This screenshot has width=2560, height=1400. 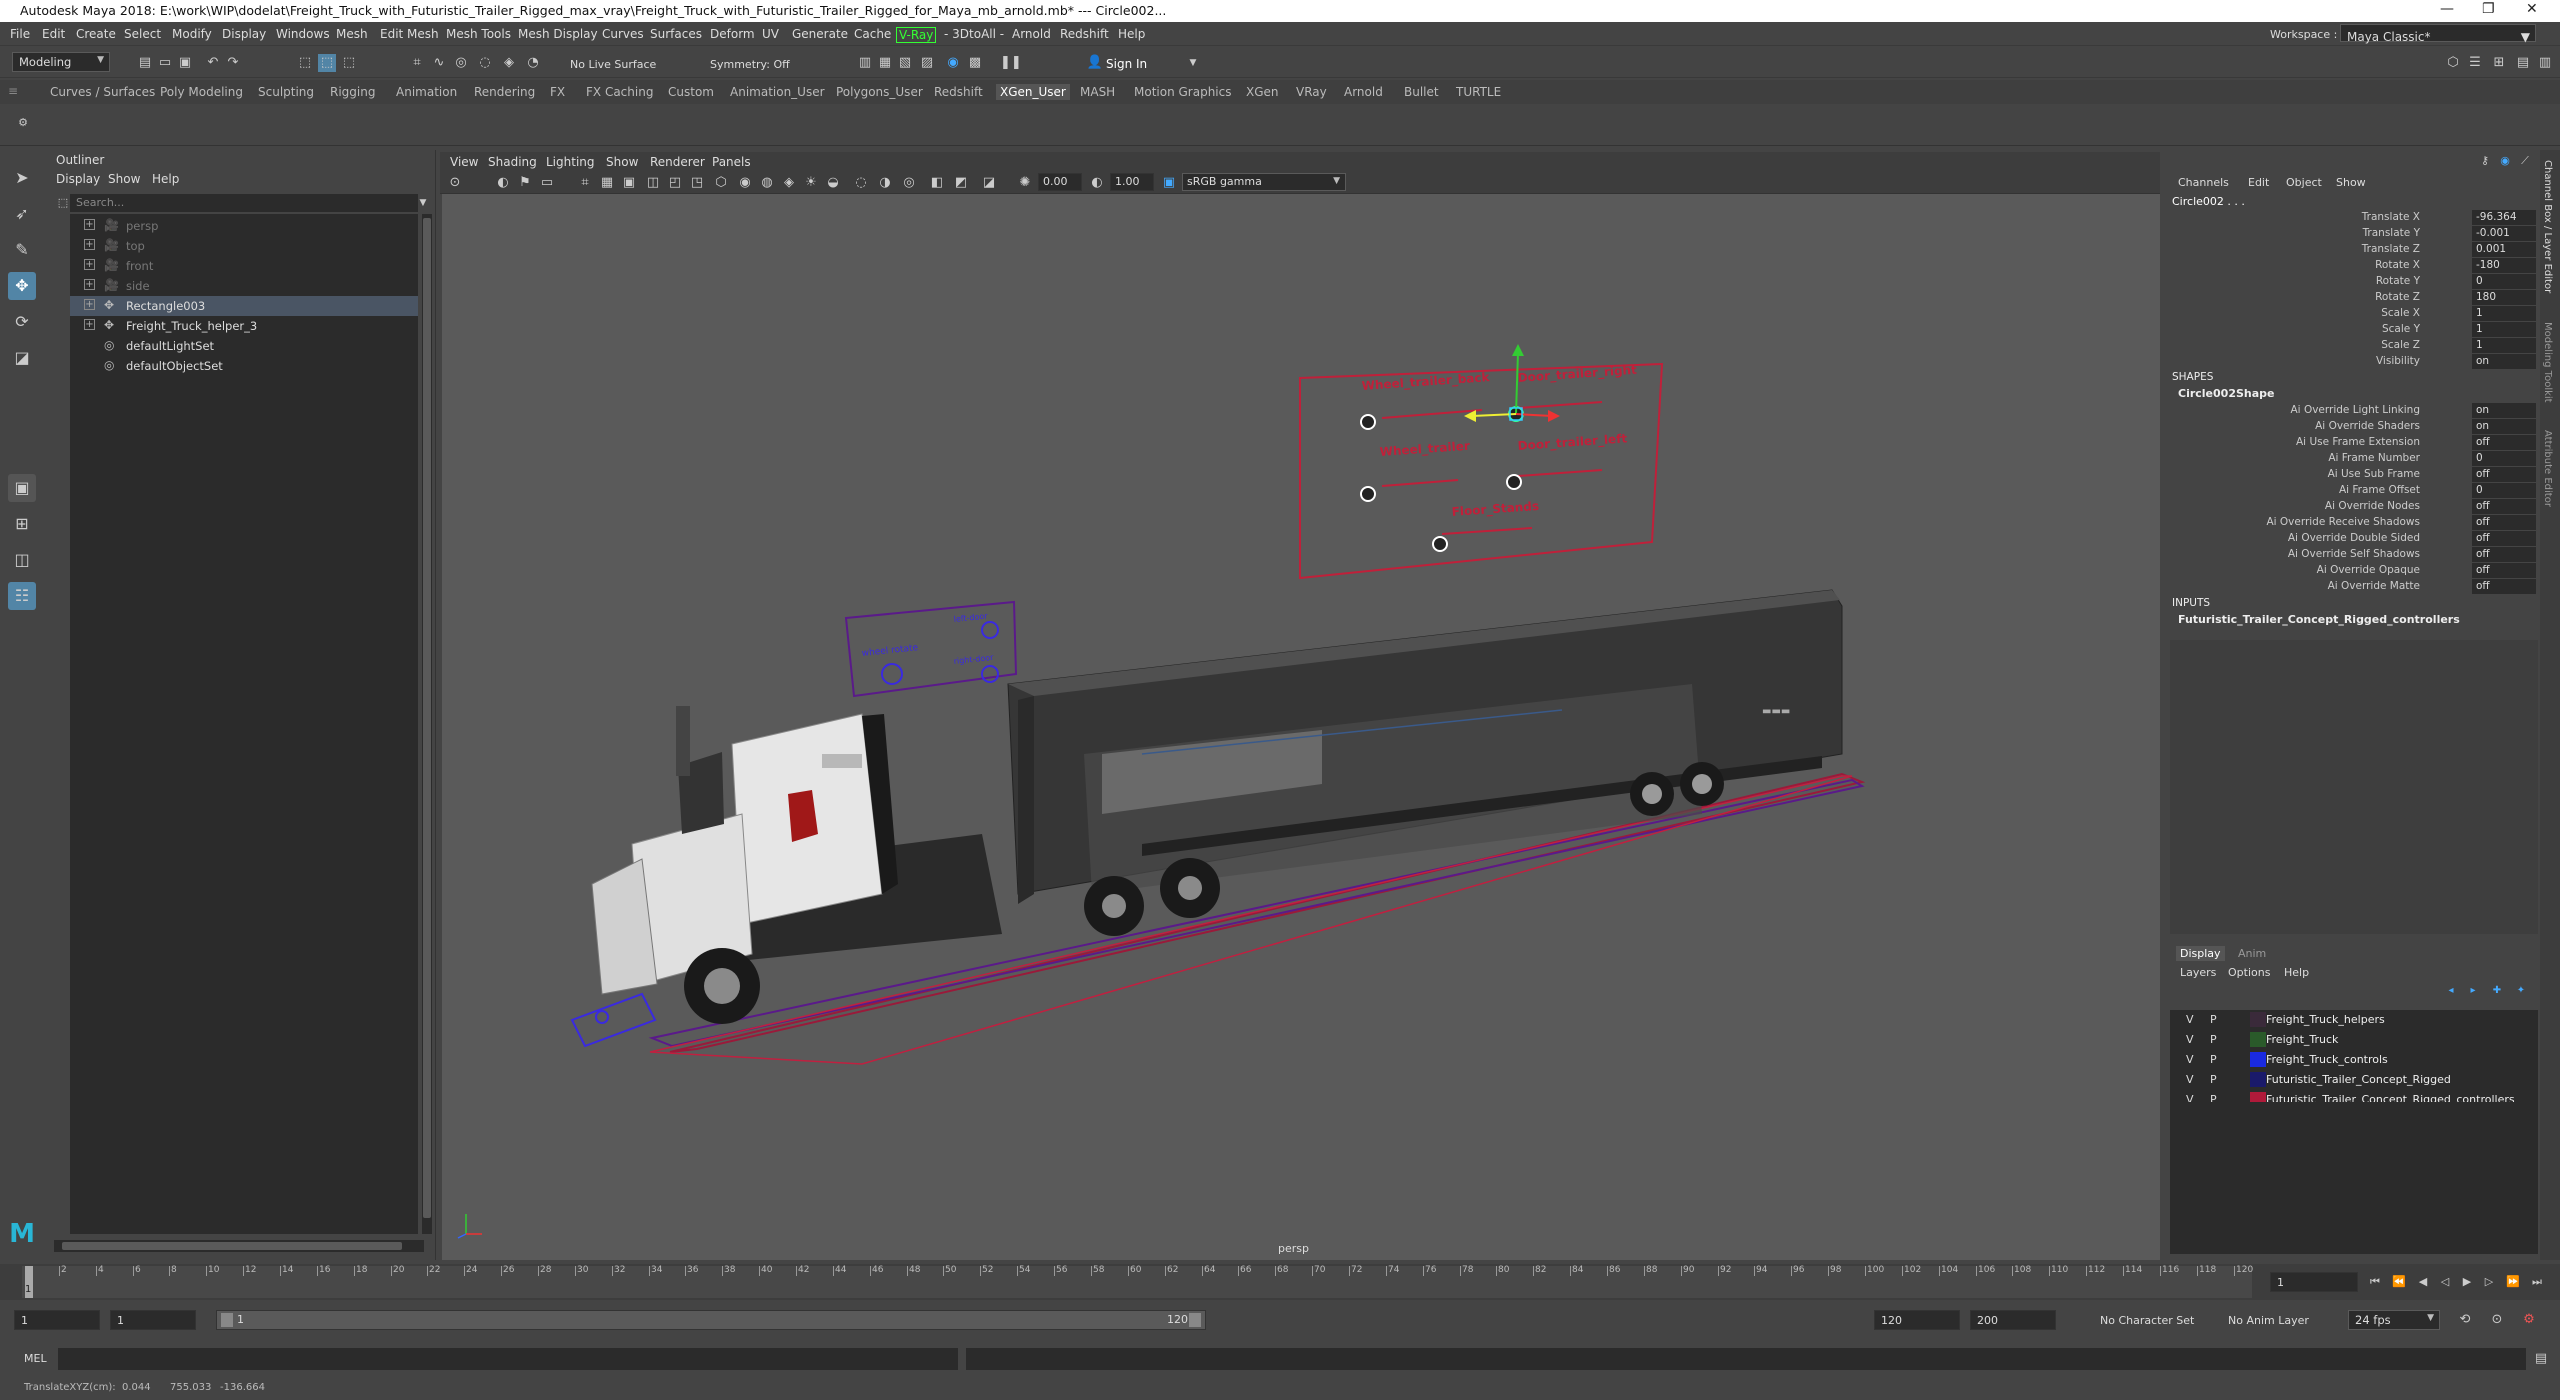 I want to click on menu-select: Select, so click(x=142, y=34).